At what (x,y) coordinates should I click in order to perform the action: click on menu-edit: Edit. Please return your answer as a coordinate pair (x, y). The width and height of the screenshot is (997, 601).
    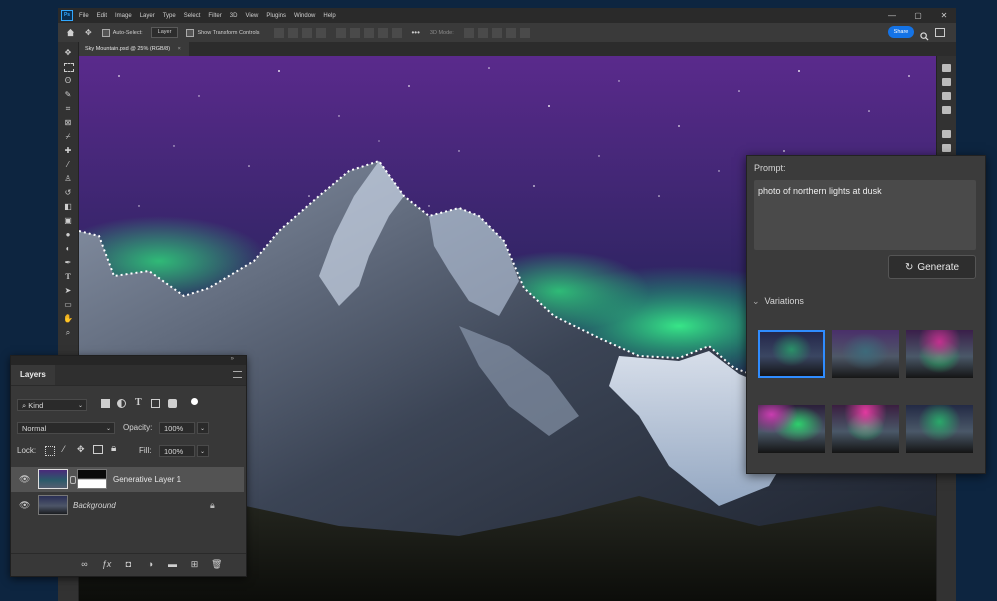
    Looking at the image, I should click on (102, 16).